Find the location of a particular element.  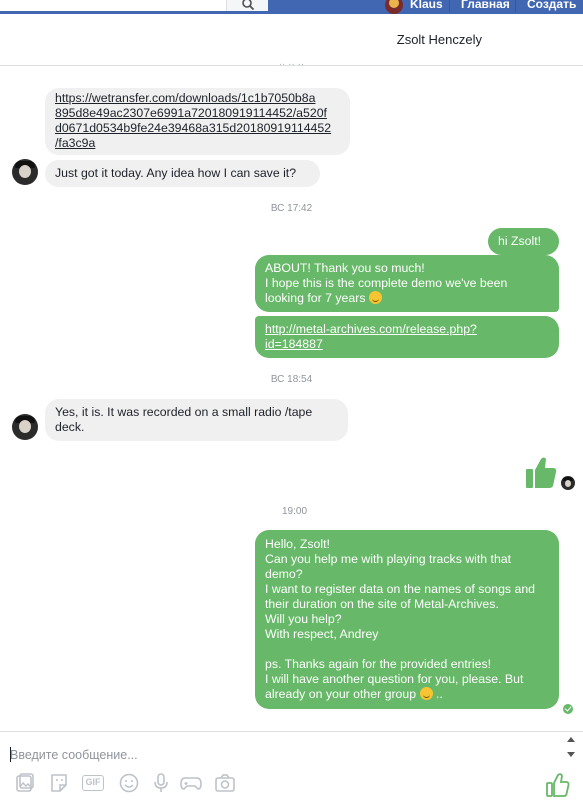

like-icon is located at coordinates (558, 785).